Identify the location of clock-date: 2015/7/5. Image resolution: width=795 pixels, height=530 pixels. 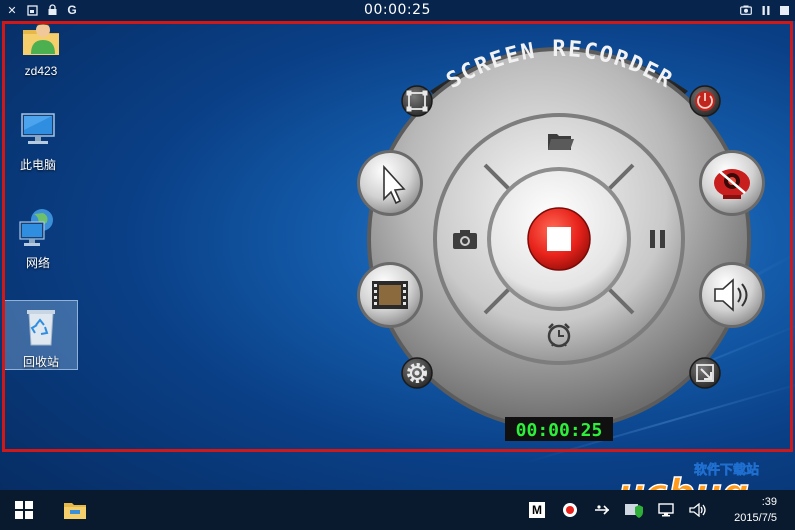
(755, 518).